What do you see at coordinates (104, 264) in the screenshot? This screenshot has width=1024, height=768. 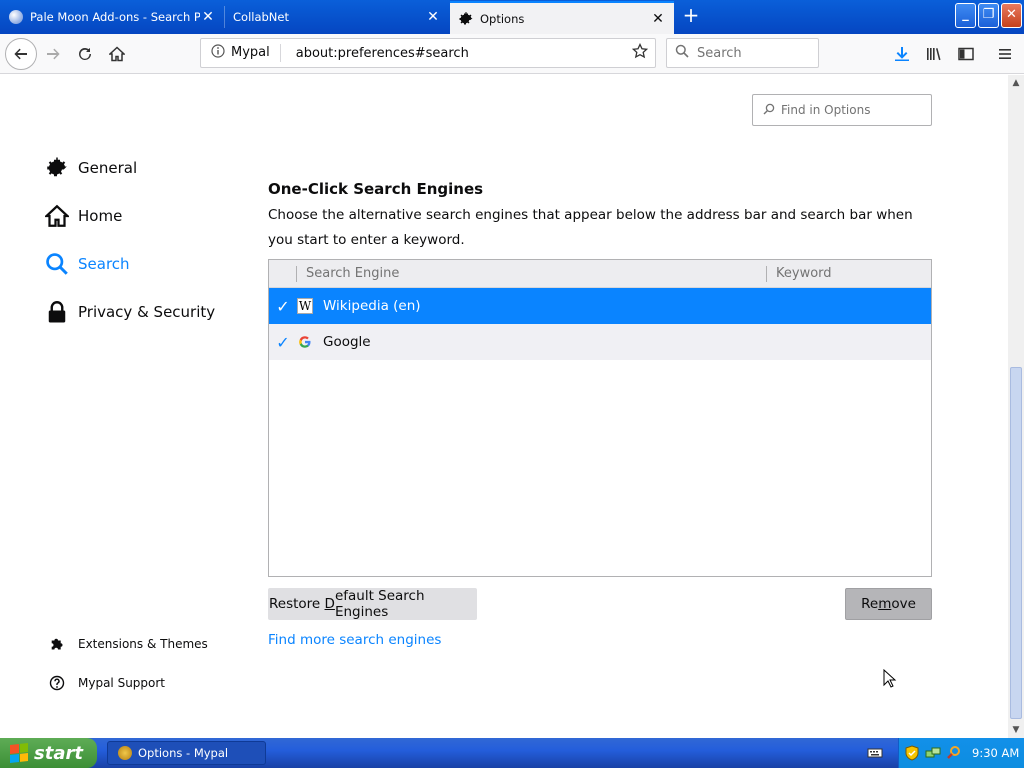 I see `category-label: Search` at bounding box center [104, 264].